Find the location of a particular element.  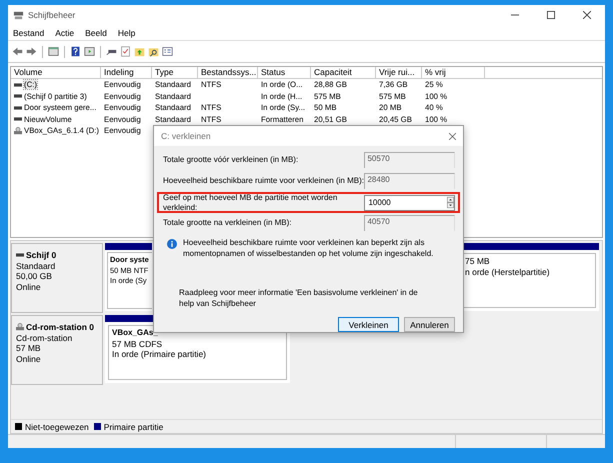

menu-item: Help is located at coordinates (127, 33).